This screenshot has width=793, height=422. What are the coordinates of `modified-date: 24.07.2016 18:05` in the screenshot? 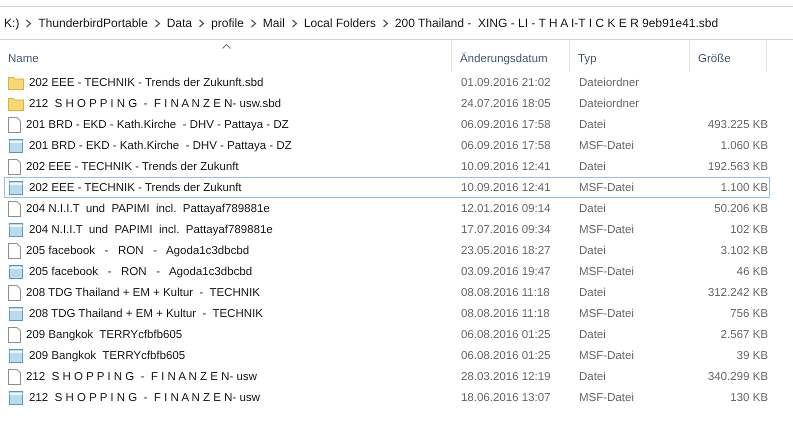 It's located at (506, 104).